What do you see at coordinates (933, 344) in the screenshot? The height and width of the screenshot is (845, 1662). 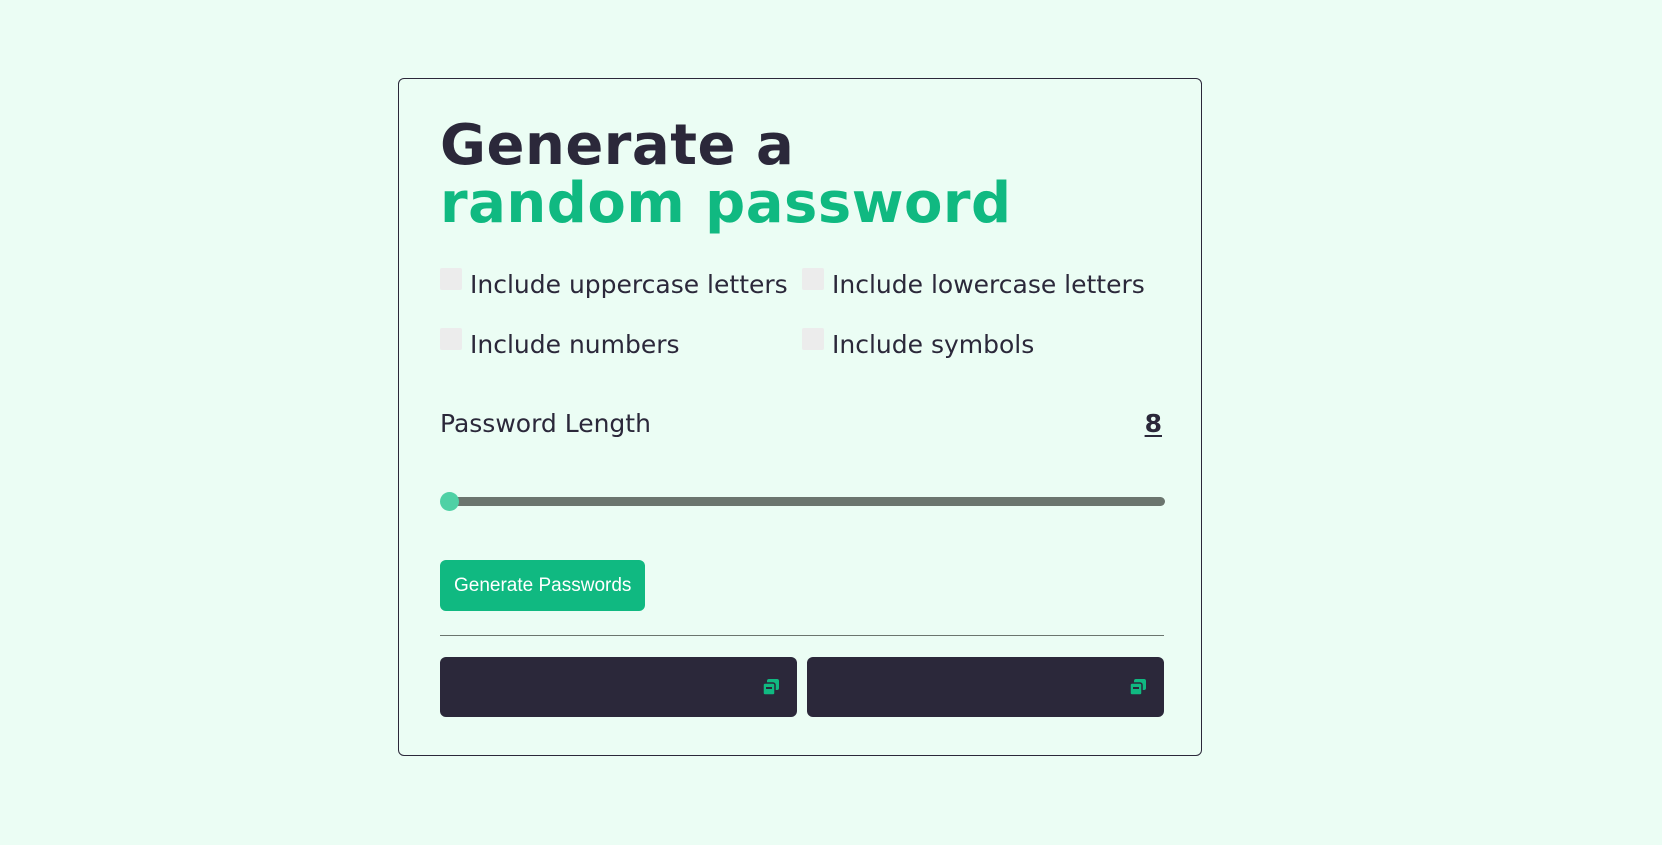 I see `symbols-label: Include symbols` at bounding box center [933, 344].